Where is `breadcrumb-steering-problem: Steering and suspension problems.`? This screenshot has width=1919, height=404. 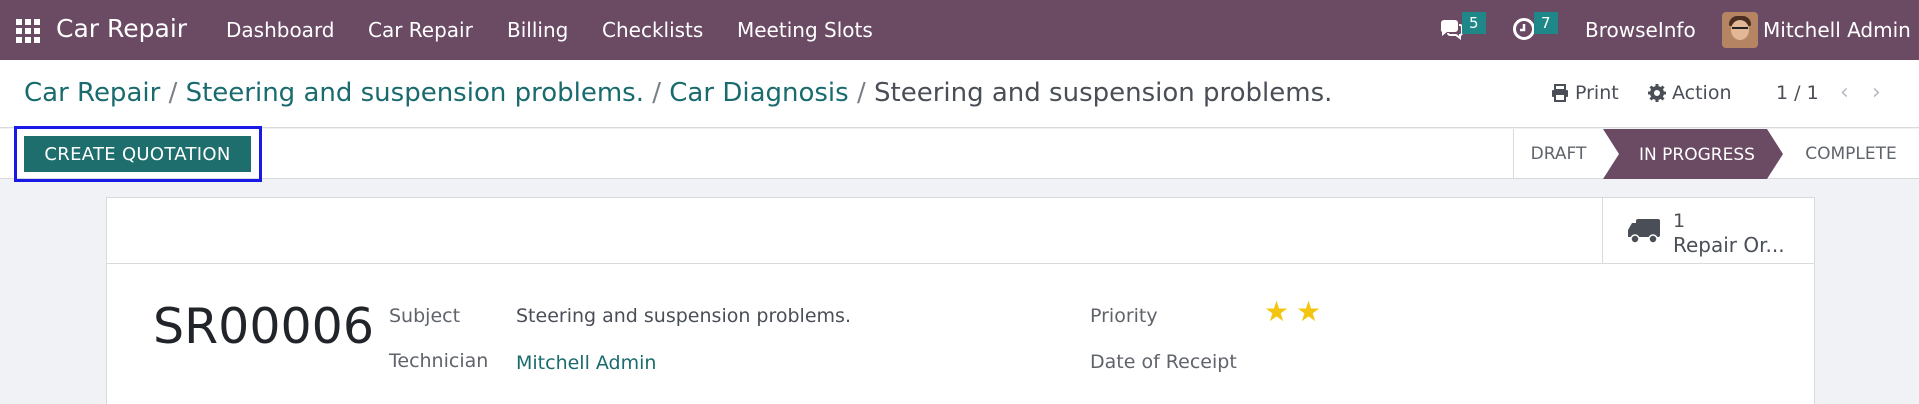
breadcrumb-steering-problem: Steering and suspension problems. is located at coordinates (415, 93).